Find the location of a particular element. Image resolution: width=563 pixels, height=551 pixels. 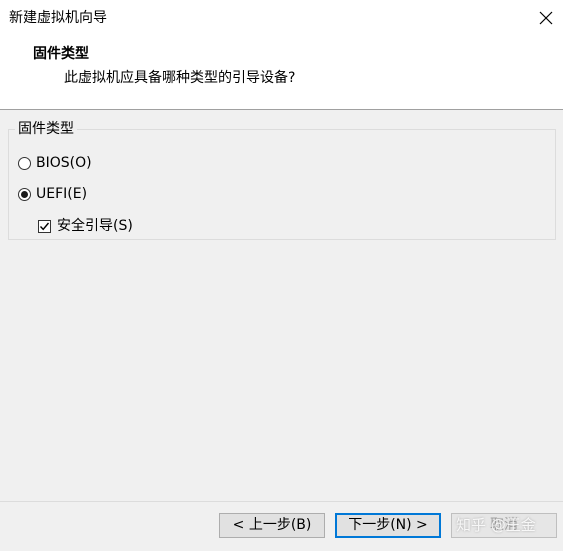

bios-radio-option: BIOS(O) is located at coordinates (55, 163).